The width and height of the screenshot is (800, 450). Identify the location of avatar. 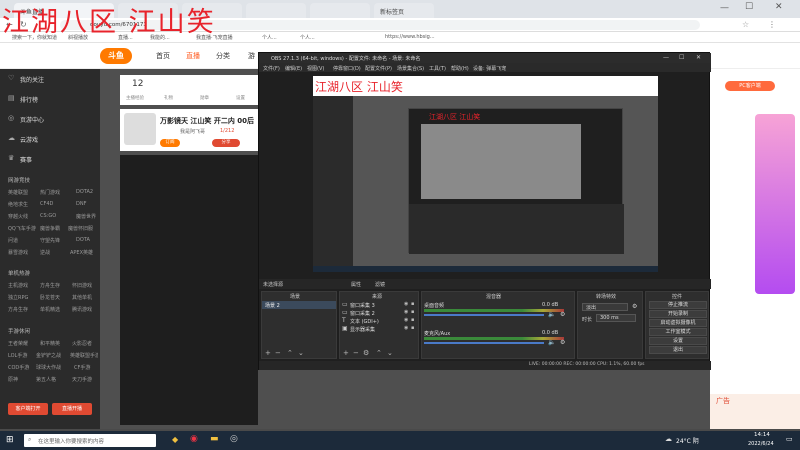
(140, 129).